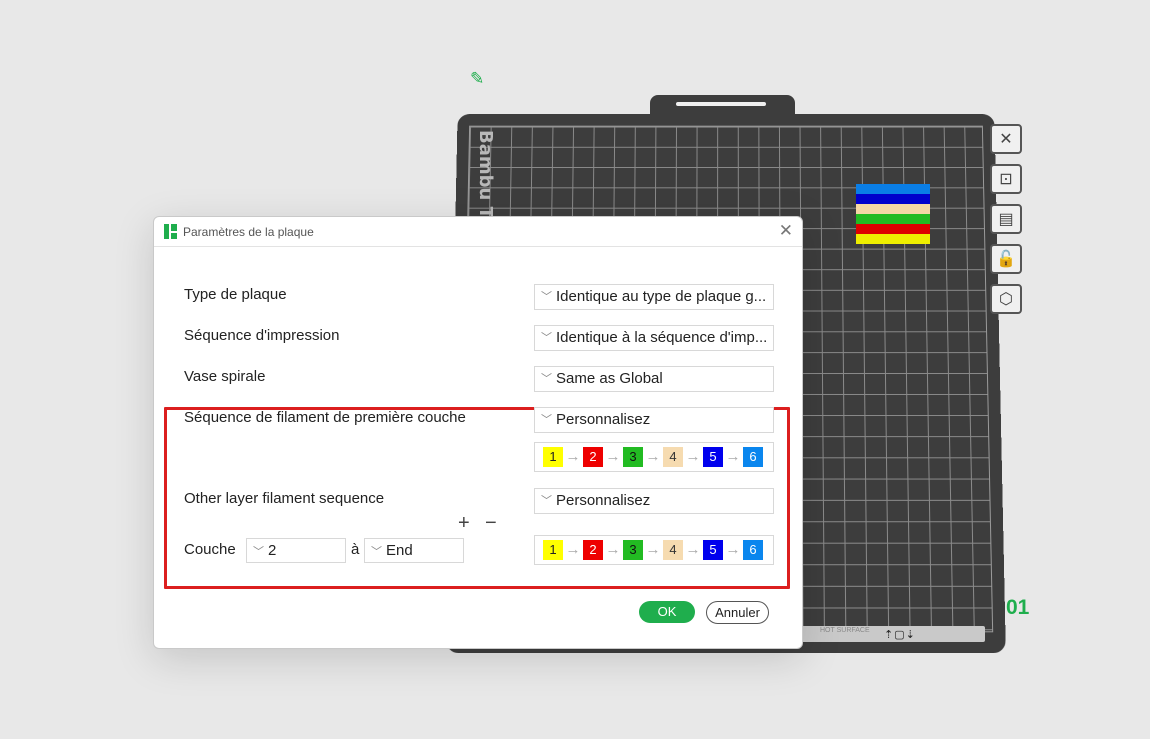 Image resolution: width=1150 pixels, height=739 pixels. I want to click on cancel-button: Annuler, so click(737, 612).